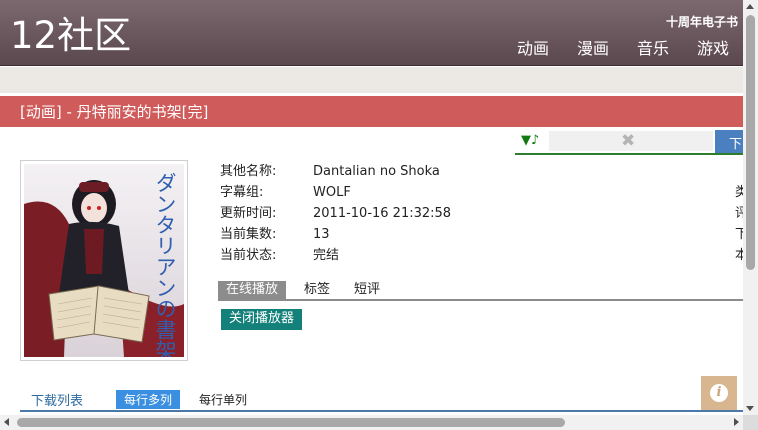  I want to click on info-button: i, so click(719, 393).